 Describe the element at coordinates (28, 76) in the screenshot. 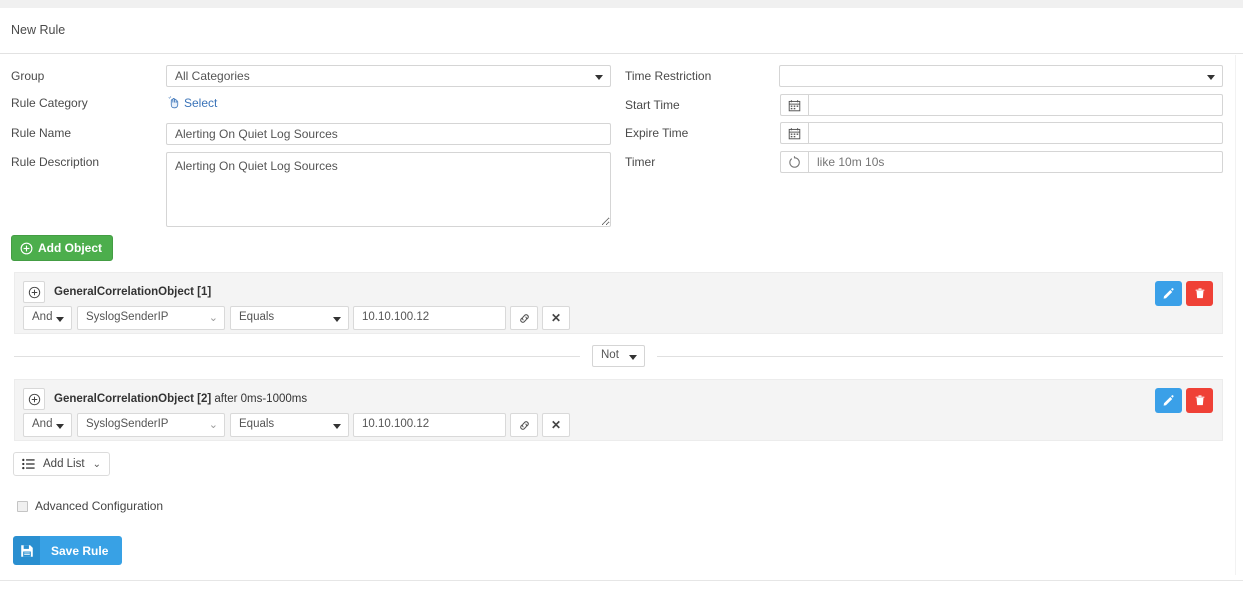

I see `group-label: Group` at that location.